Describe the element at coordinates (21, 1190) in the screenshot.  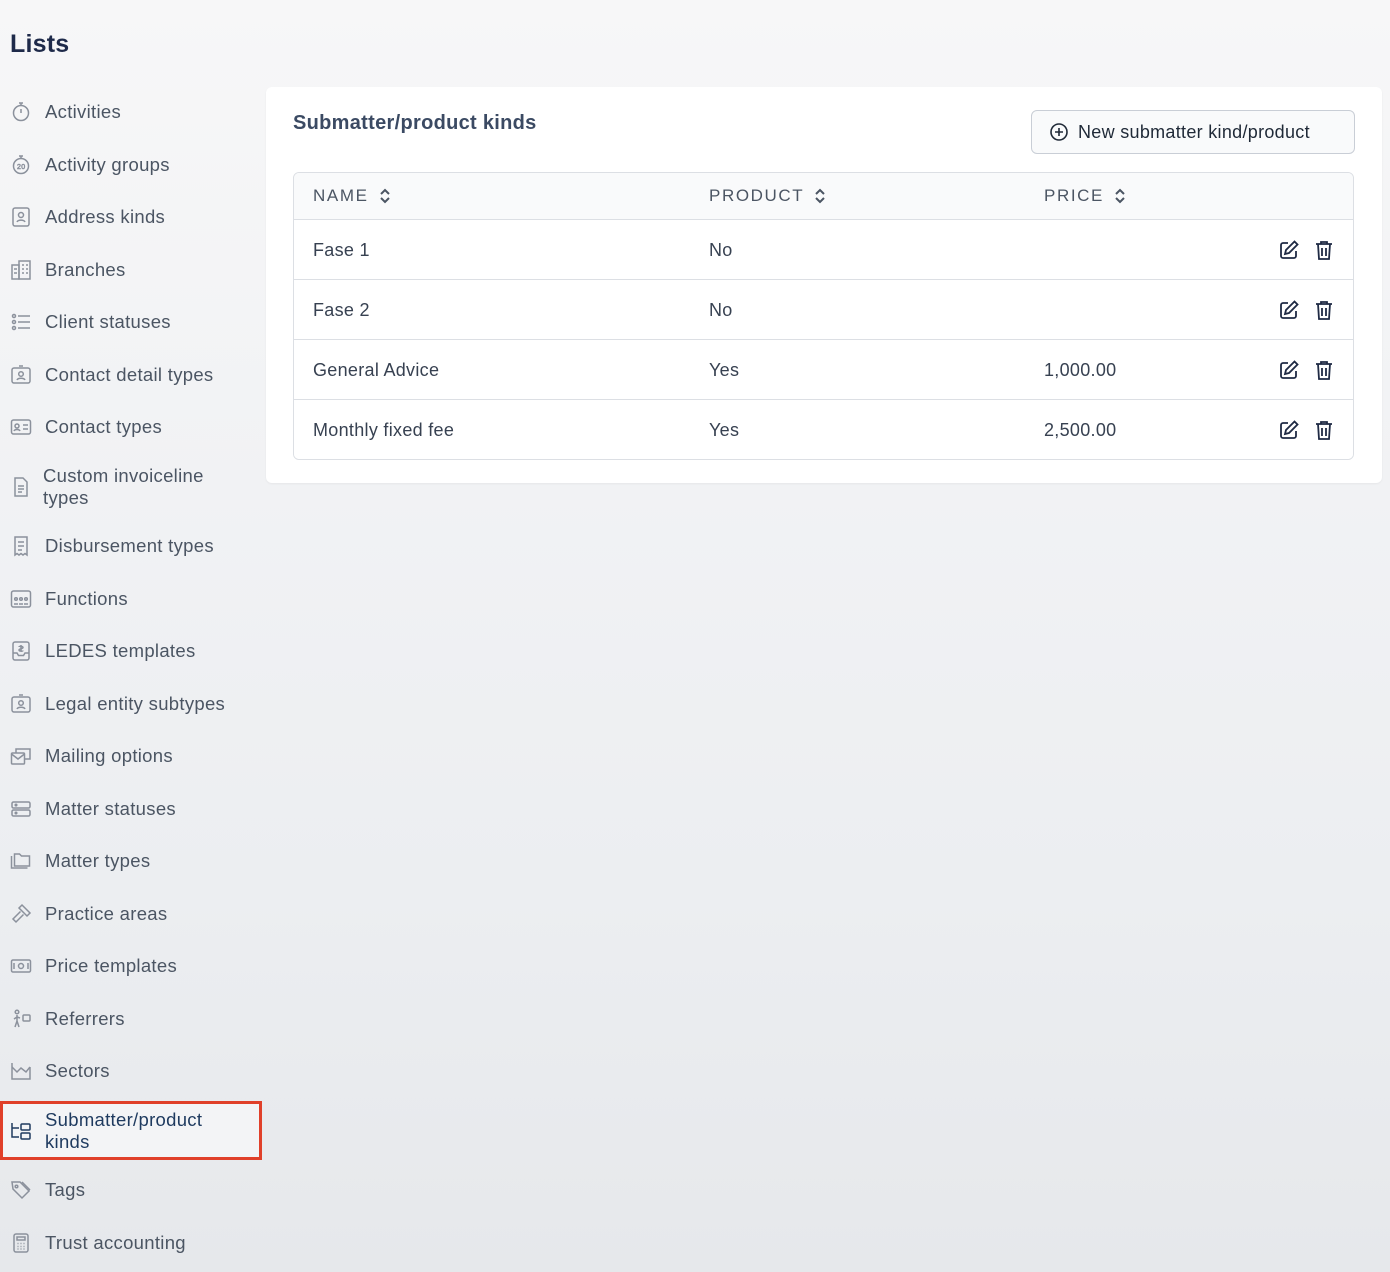
I see `tags-icon` at that location.